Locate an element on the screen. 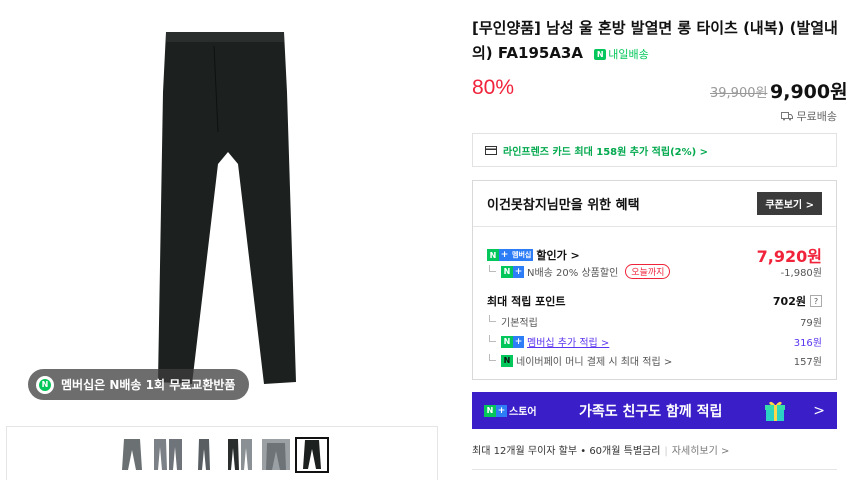 This screenshot has width=850, height=480. until-today-badge: 오늘까지 is located at coordinates (648, 271).